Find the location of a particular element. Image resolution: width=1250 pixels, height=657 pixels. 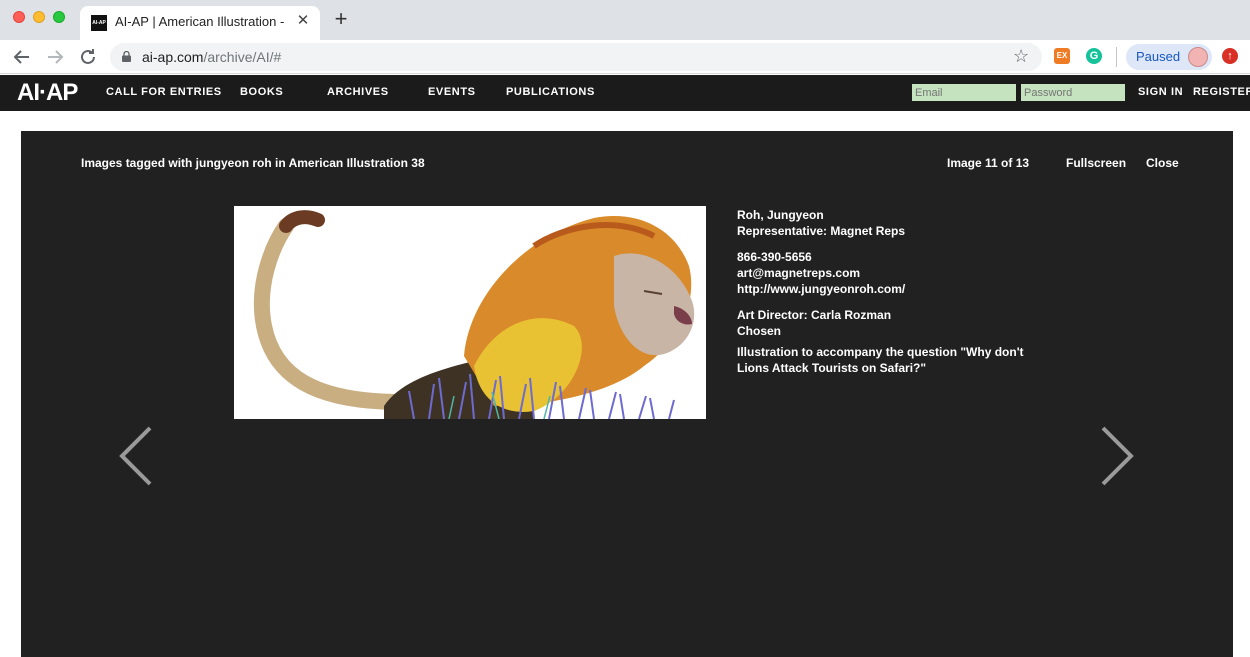

site-favicon-icon: AI-AP is located at coordinates (99, 23).